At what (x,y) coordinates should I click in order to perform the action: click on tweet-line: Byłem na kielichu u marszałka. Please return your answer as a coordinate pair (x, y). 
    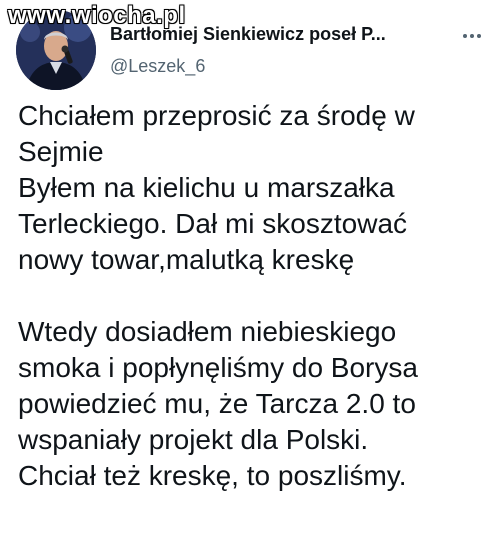
    Looking at the image, I should click on (206, 187).